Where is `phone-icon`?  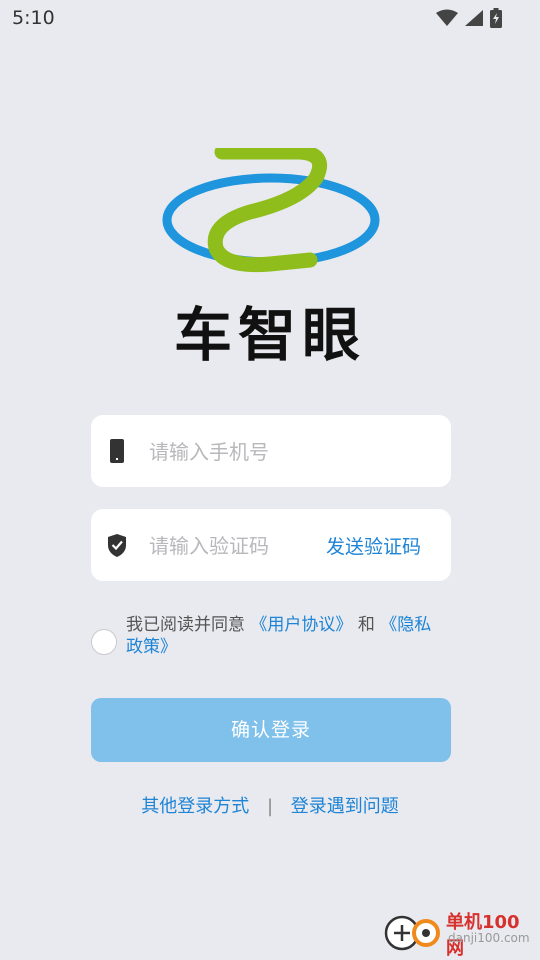
phone-icon is located at coordinates (117, 451).